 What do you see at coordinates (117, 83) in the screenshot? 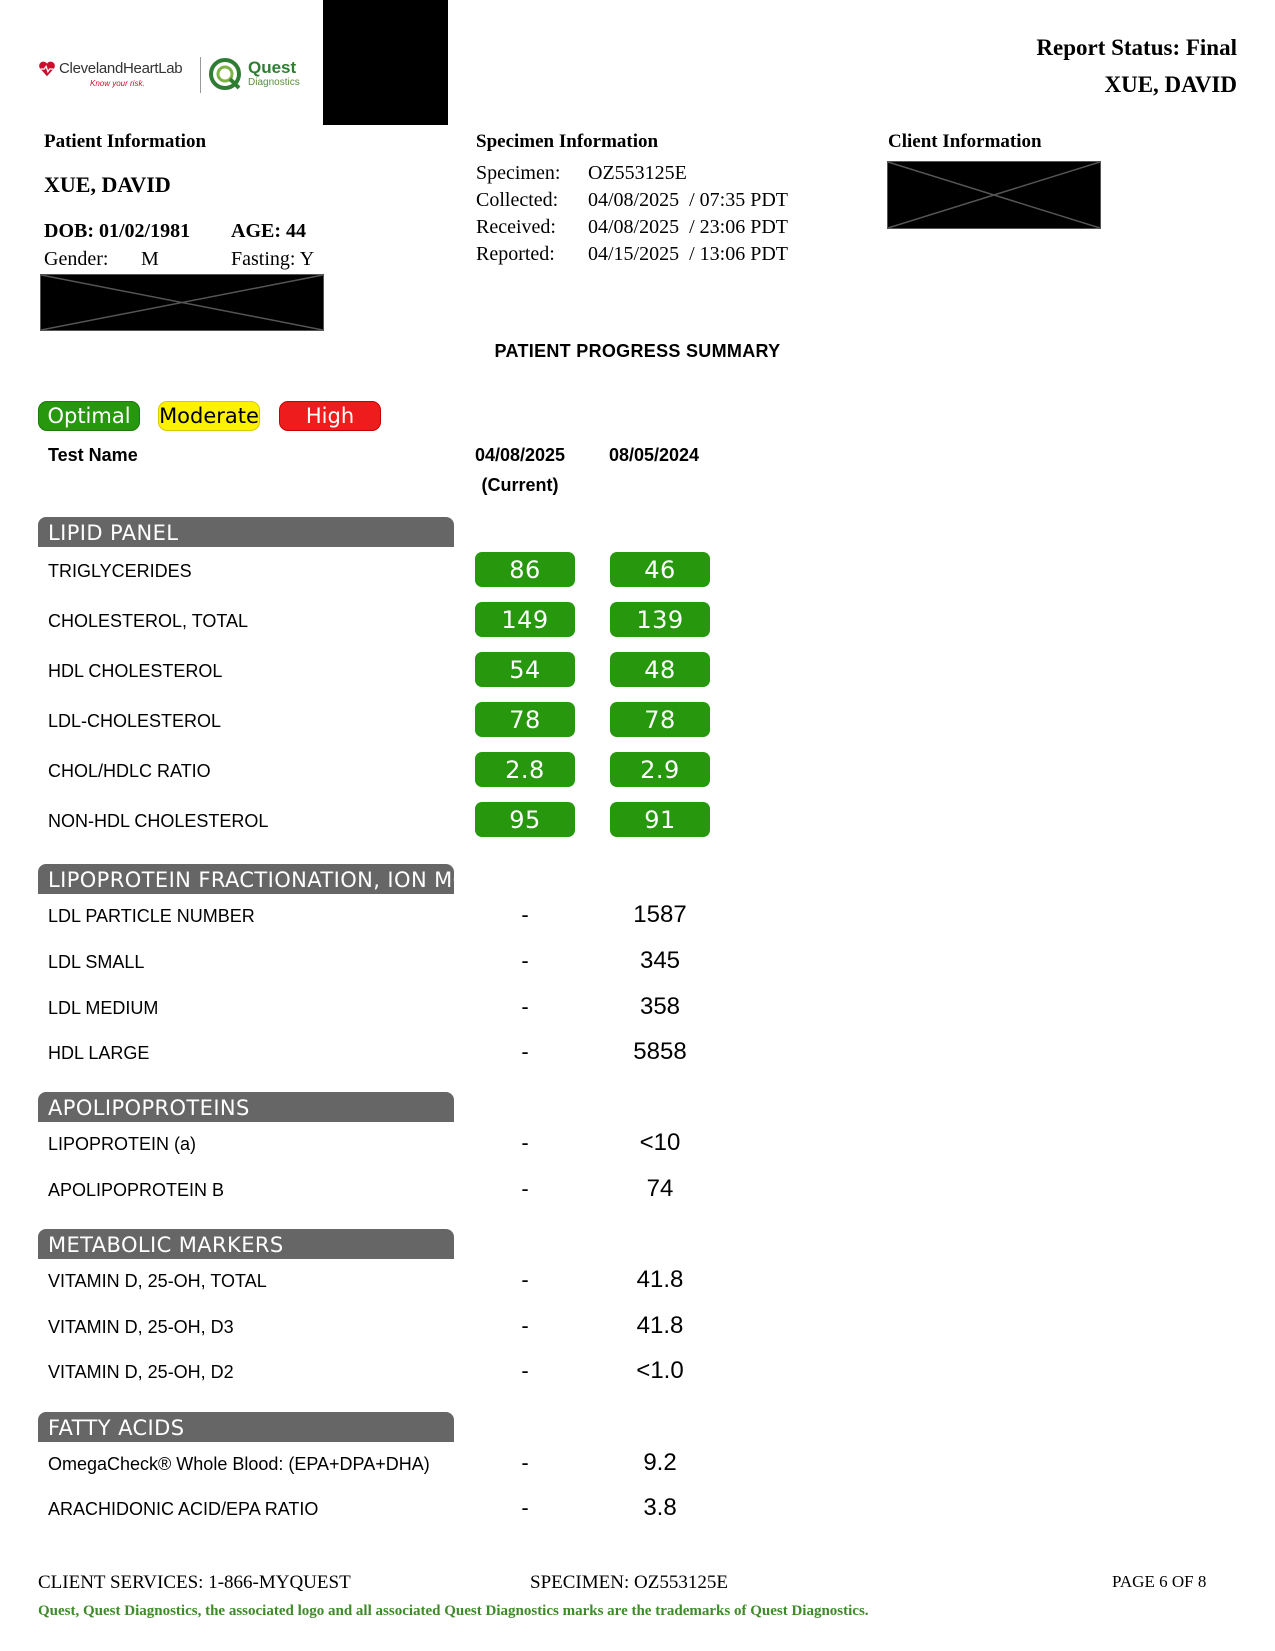
I see `cleveland-tagline: Know your risk.` at bounding box center [117, 83].